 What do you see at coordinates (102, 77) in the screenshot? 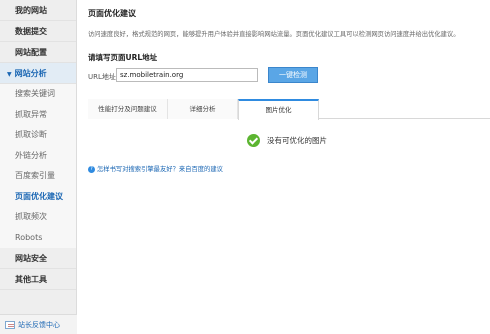
I see `url-field-label: URL地址` at bounding box center [102, 77].